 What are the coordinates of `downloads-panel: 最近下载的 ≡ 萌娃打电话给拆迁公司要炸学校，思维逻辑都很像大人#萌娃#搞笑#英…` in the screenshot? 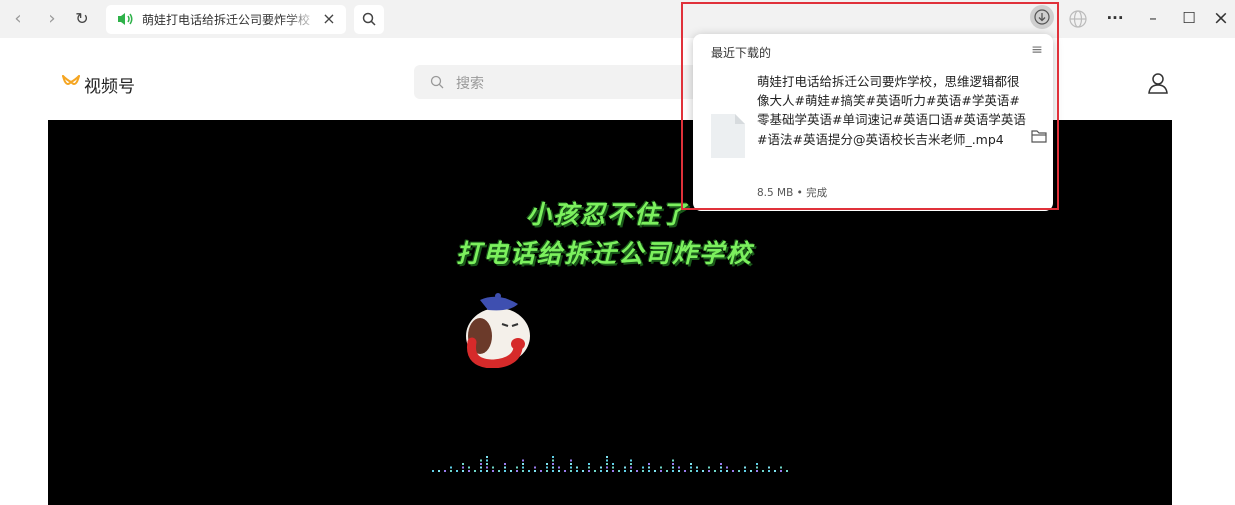 It's located at (873, 122).